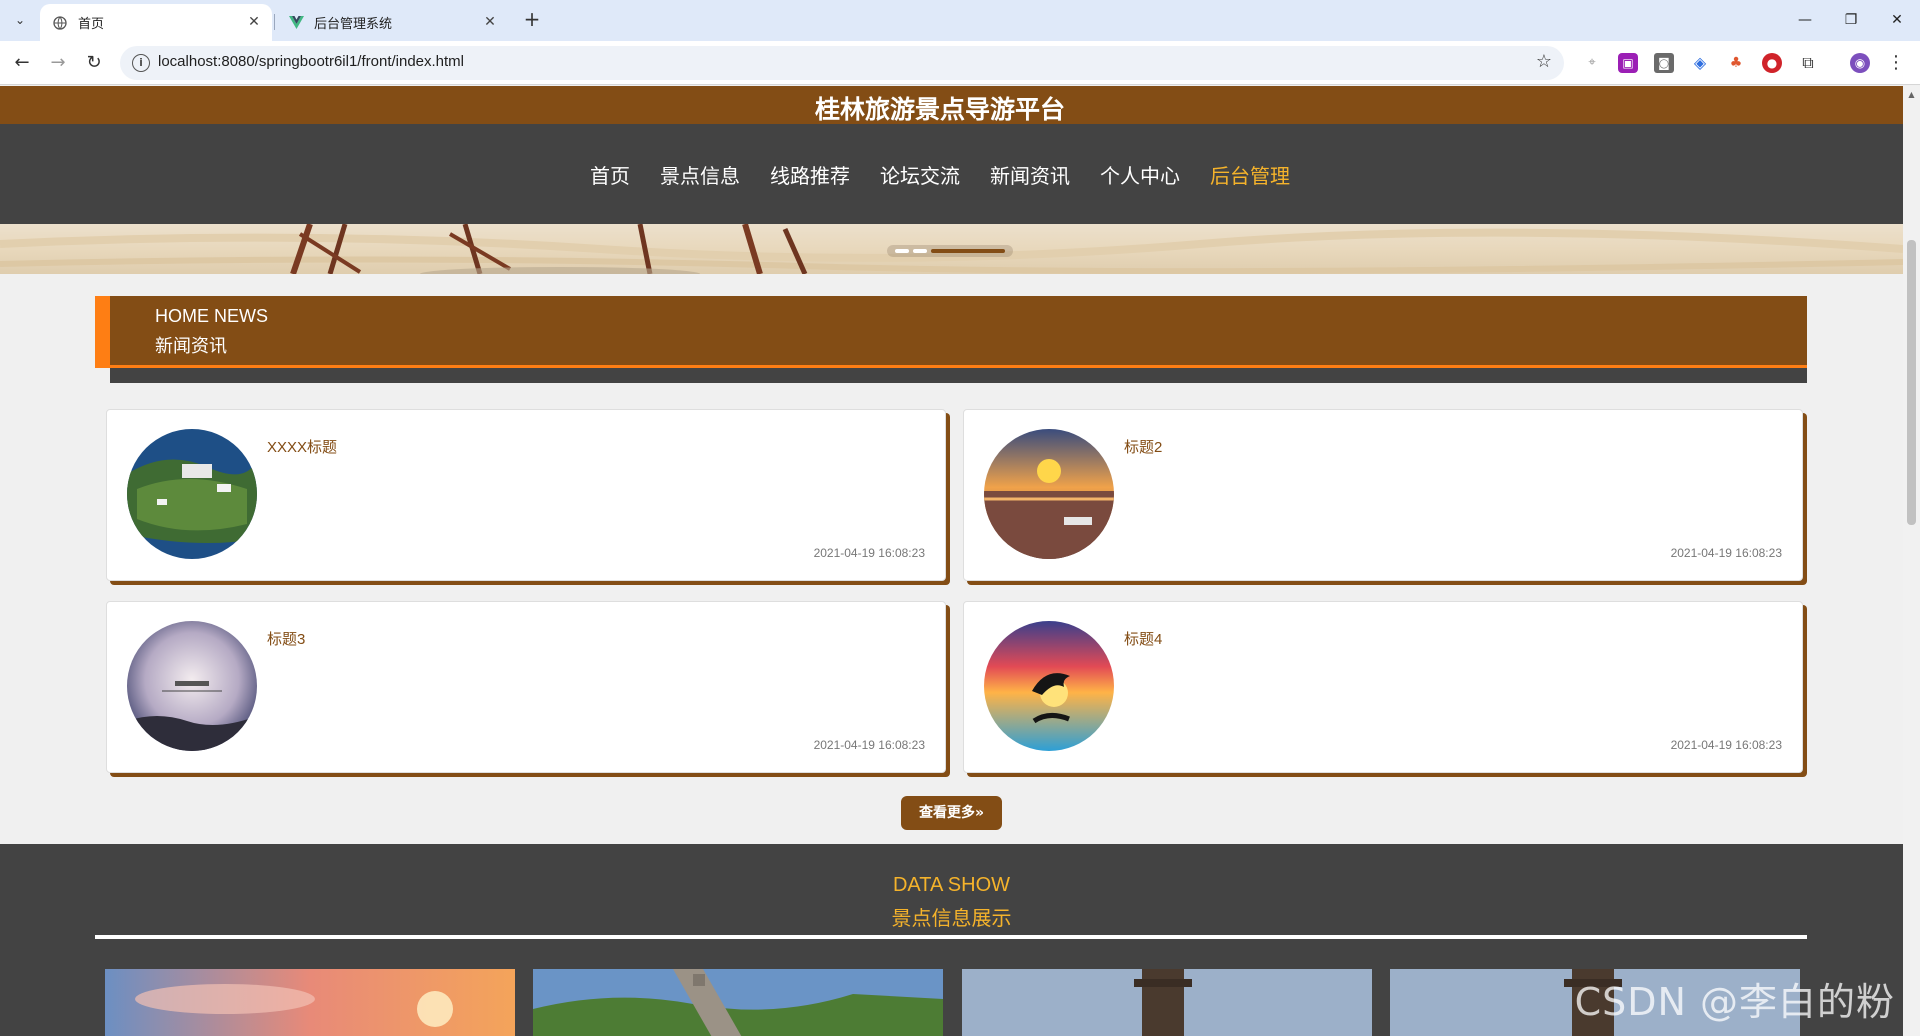  I want to click on news-title: 标题4, so click(1143, 638).